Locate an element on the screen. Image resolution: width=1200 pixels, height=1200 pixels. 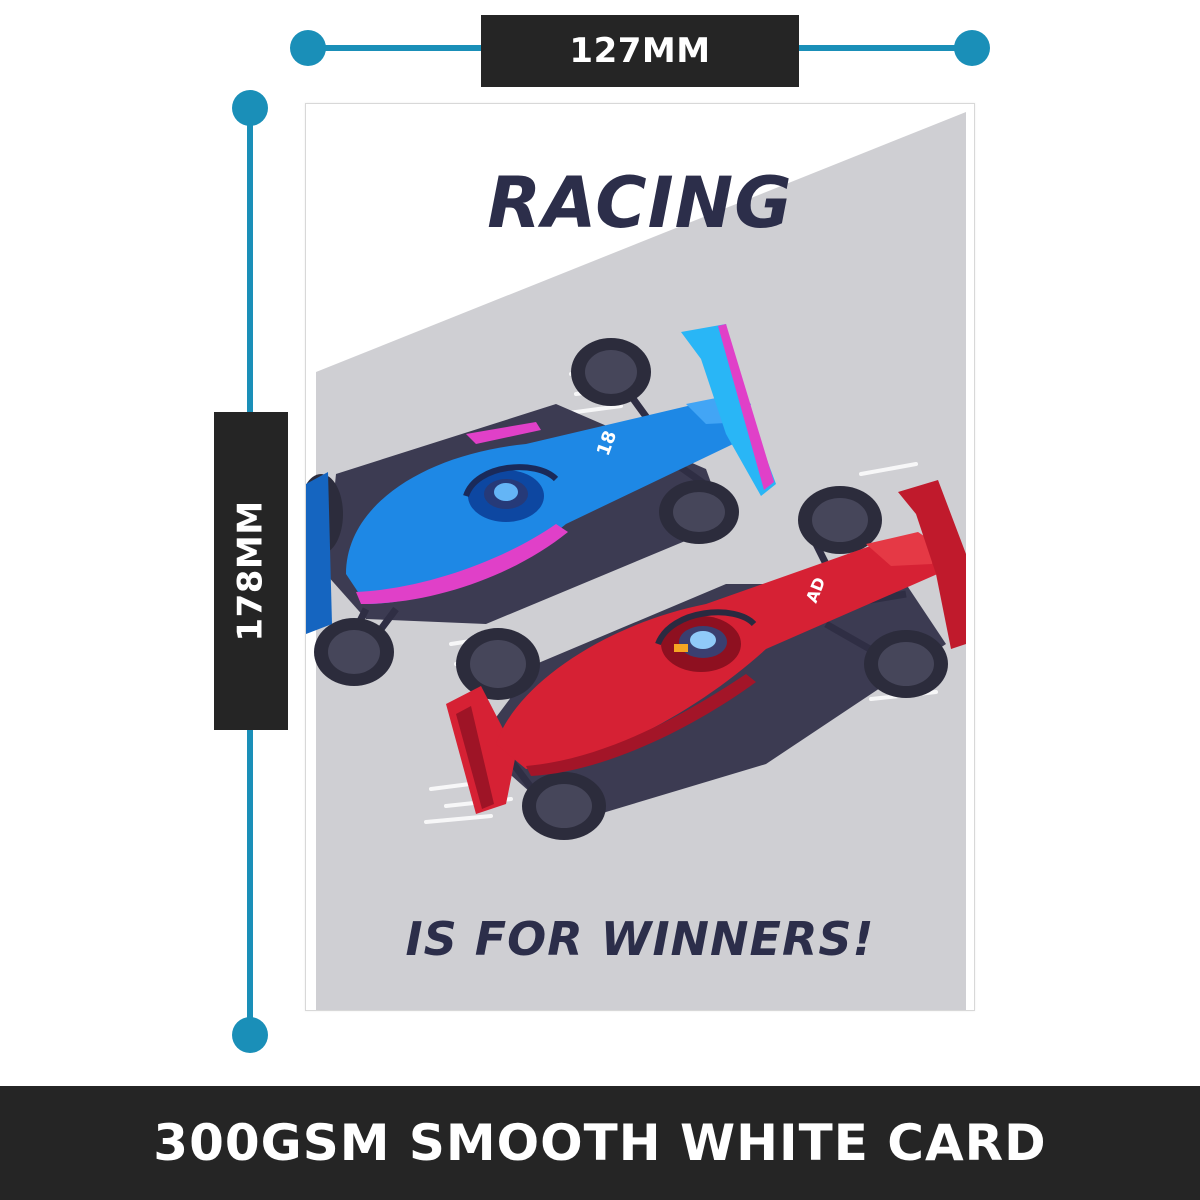
width-dimension-left-dot is located at coordinates (308, 48).